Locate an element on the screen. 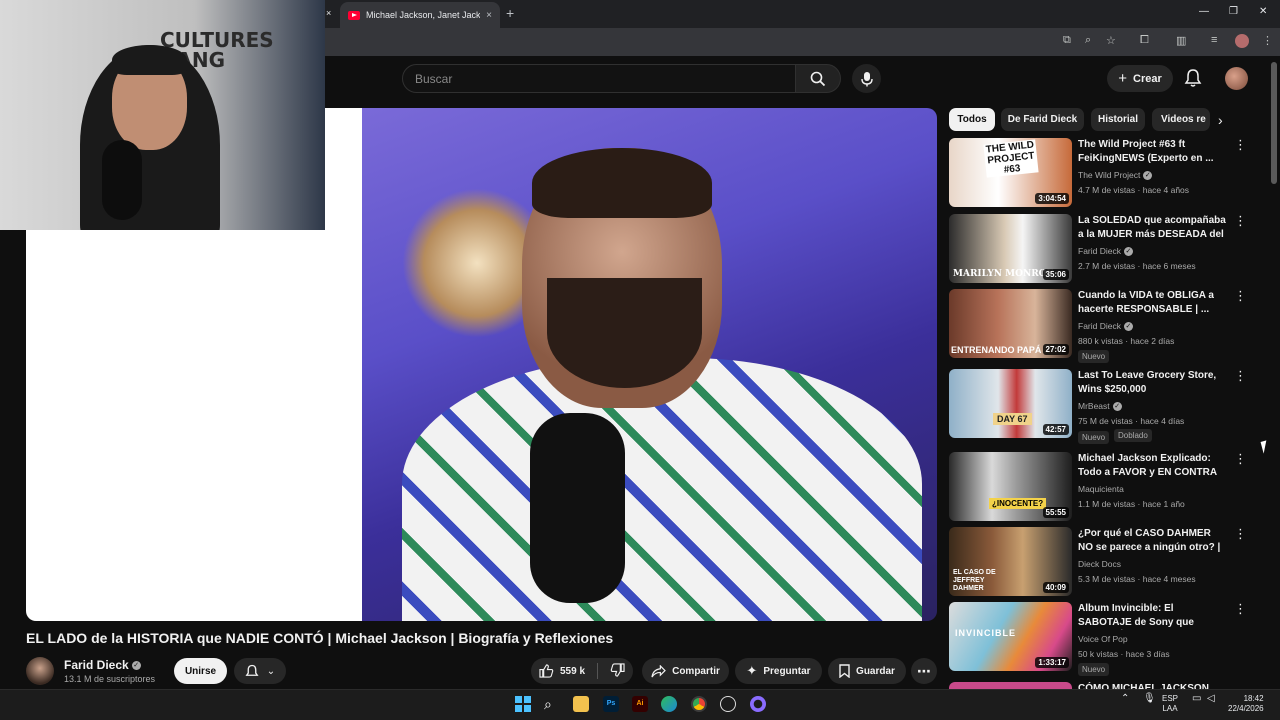 The image size is (1280, 720). video-thumbnail: ¿INOCENTE? 55:55 is located at coordinates (1010, 486).